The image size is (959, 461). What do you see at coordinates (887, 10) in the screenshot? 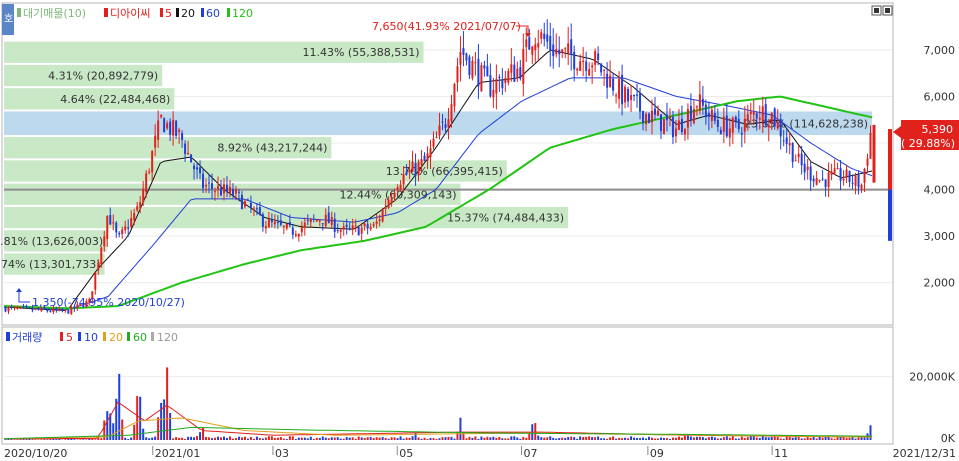
I see `price-panel-close-button` at bounding box center [887, 10].